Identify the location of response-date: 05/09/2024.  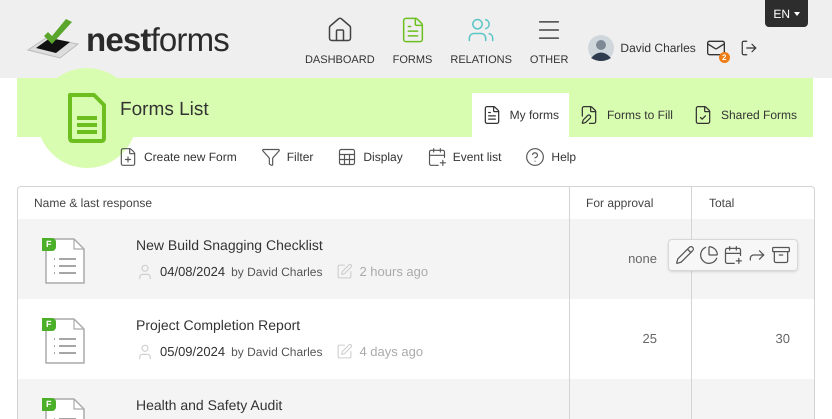
(193, 352).